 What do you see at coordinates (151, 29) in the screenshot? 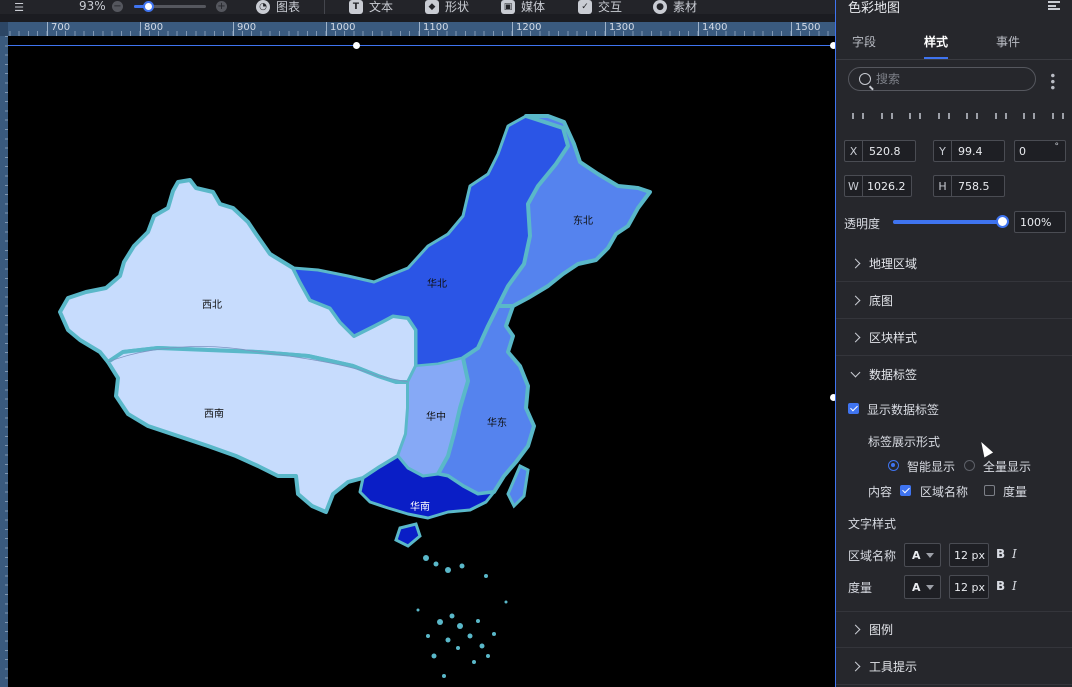
I see `ruler-label: 800` at bounding box center [151, 29].